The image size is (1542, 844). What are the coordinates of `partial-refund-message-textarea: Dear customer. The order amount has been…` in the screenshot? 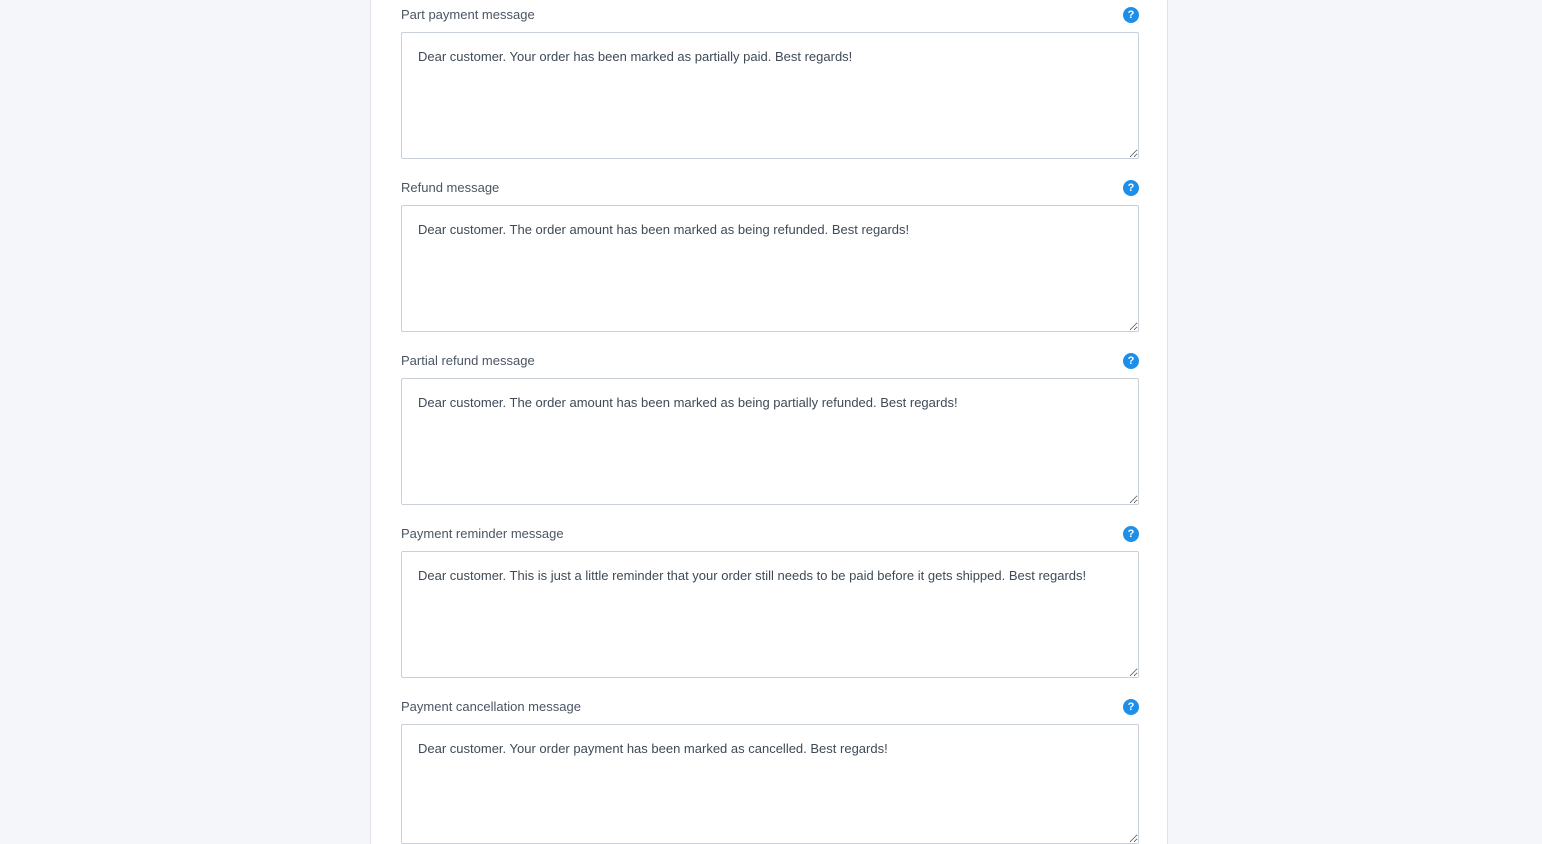 It's located at (770, 441).